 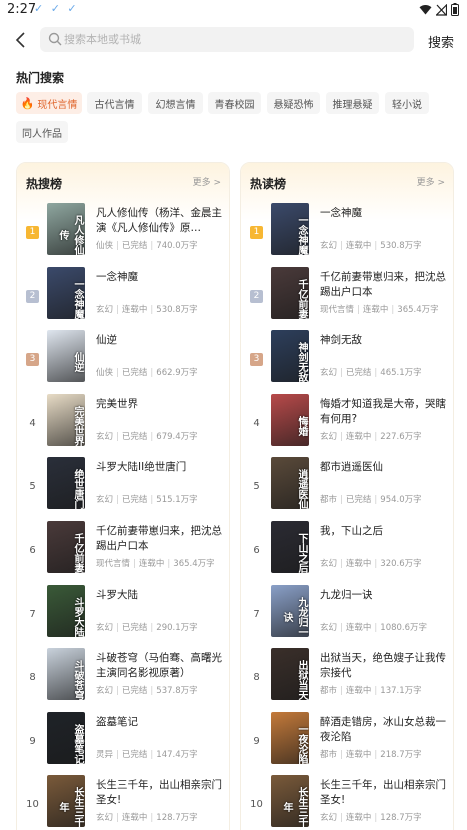 I want to click on book-item: 5 逍遥医仙 都市逍遥医仙 都市 | 已完结 | 954.0万字, so click(x=347, y=487).